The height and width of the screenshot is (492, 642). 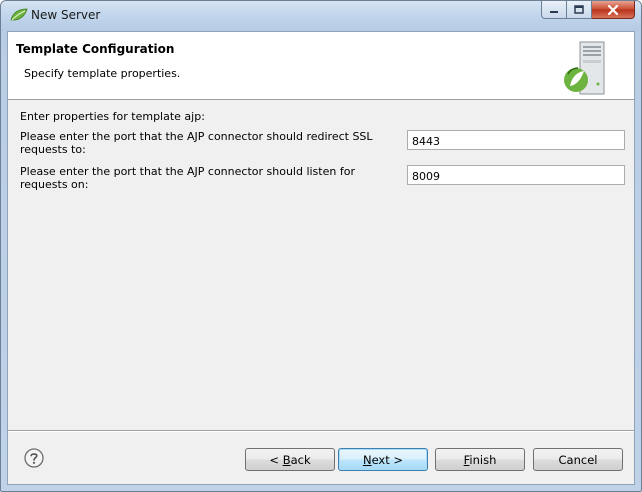 I want to click on cancel-button-label: Cancel, so click(x=578, y=459).